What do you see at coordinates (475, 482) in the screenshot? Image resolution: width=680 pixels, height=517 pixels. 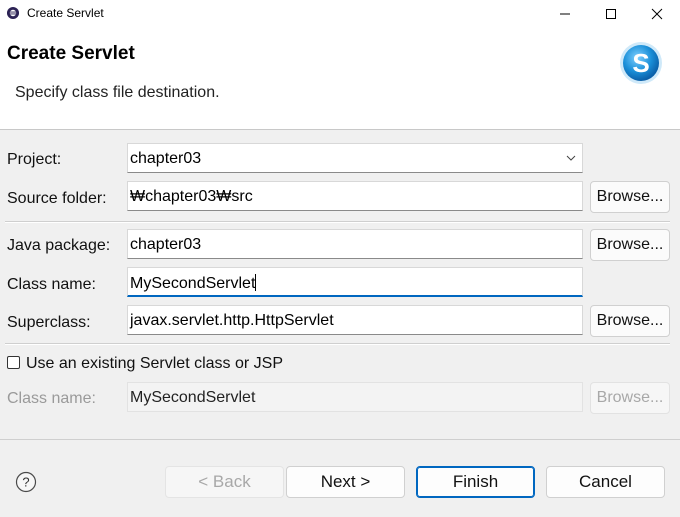 I see `finish-button: Finish` at bounding box center [475, 482].